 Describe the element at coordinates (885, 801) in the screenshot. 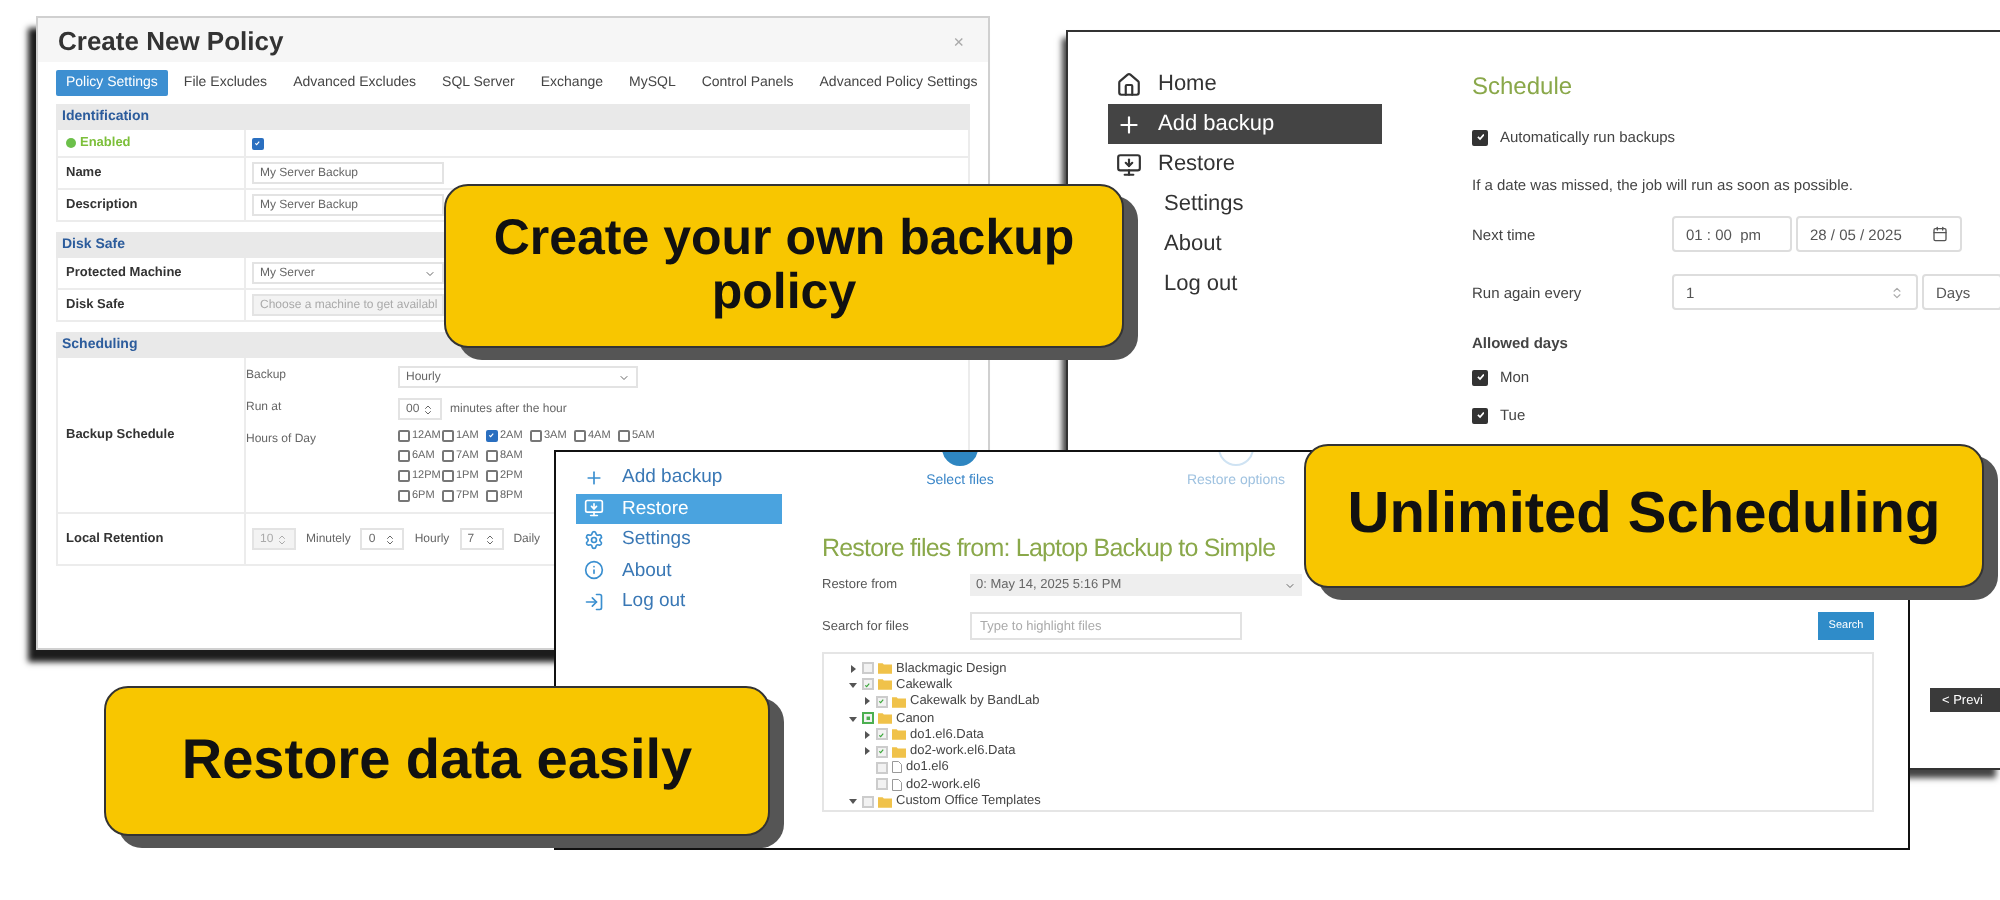

I see `folder-icon` at that location.